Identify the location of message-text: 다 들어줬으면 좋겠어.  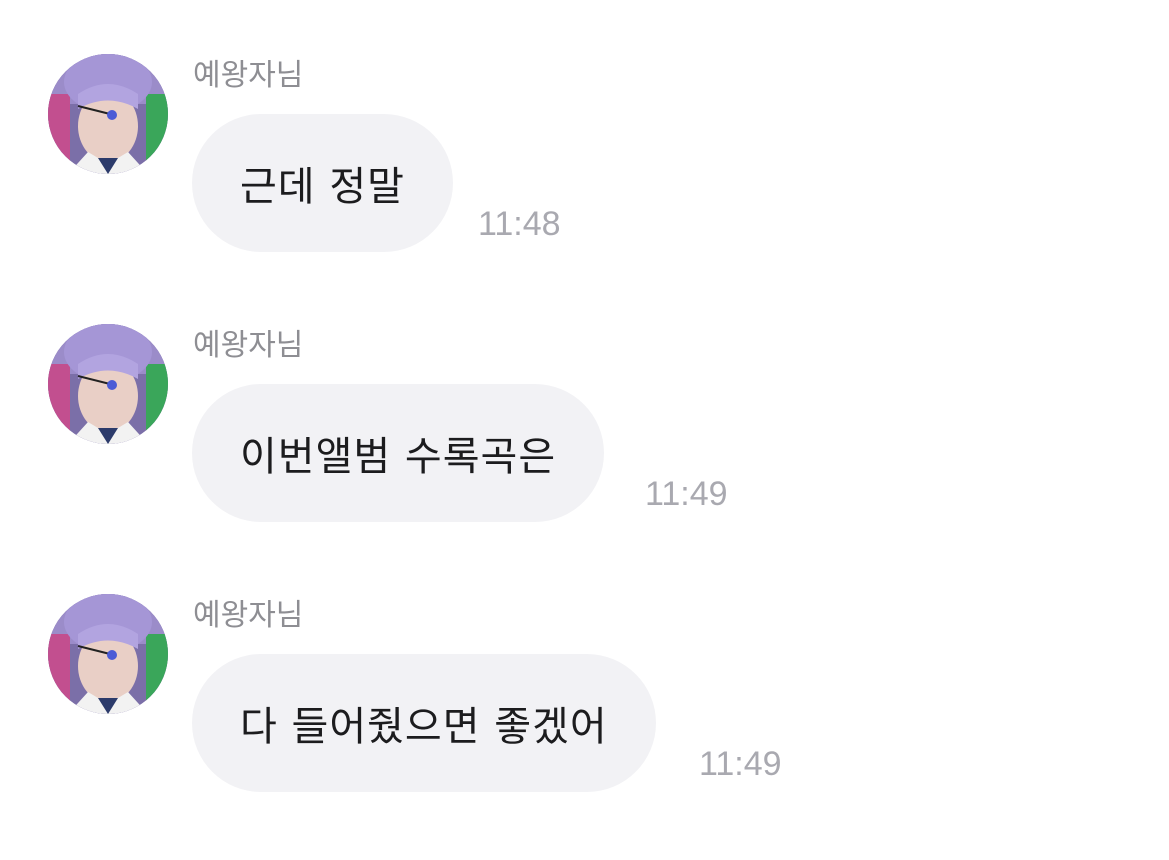
(424, 727).